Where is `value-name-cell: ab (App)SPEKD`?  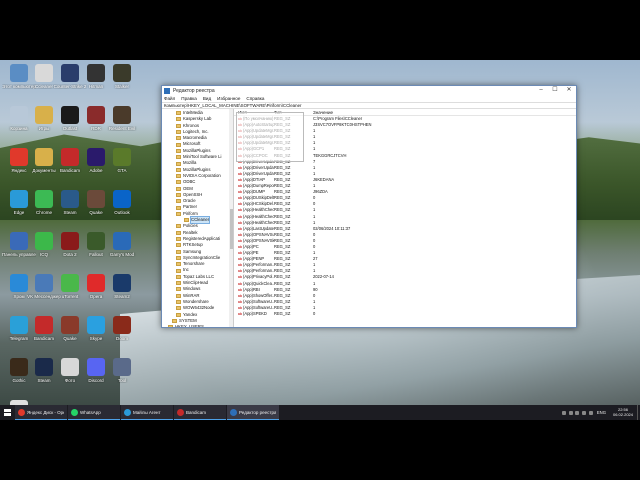
value-name-cell: ab (App)SPEKD is located at coordinates (254, 314).